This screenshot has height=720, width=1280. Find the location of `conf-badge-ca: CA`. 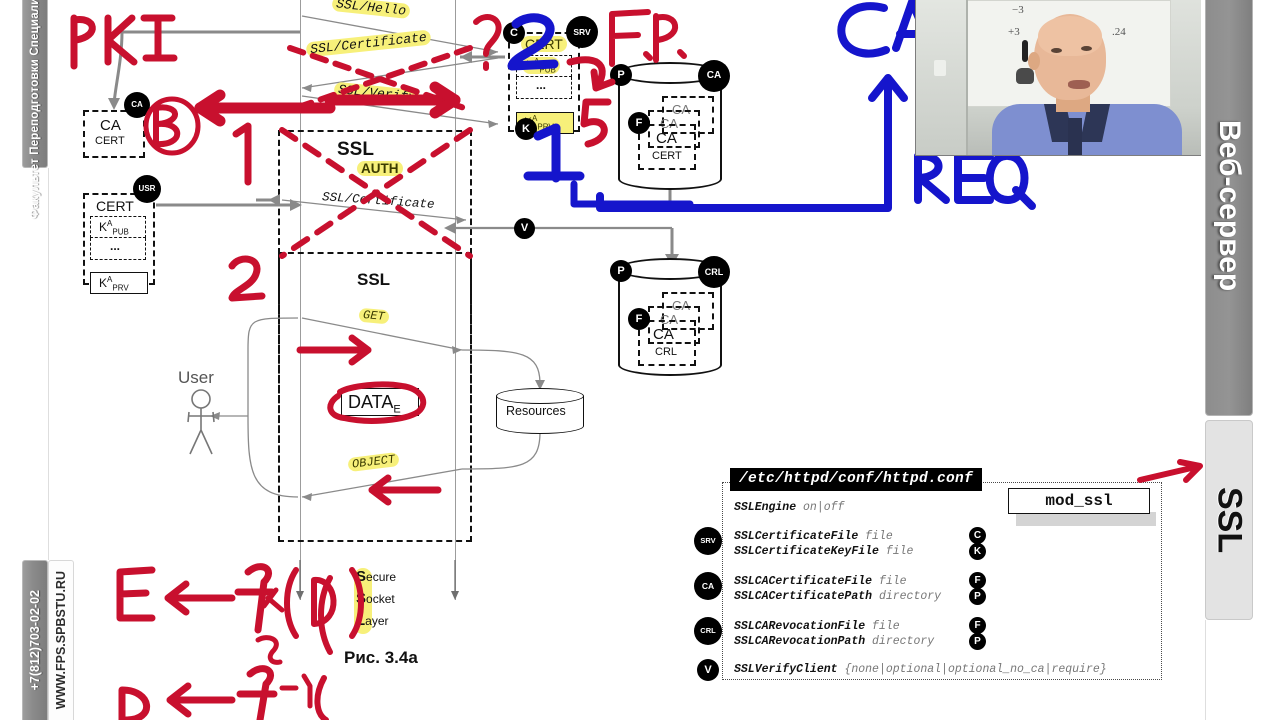

conf-badge-ca: CA is located at coordinates (708, 586).